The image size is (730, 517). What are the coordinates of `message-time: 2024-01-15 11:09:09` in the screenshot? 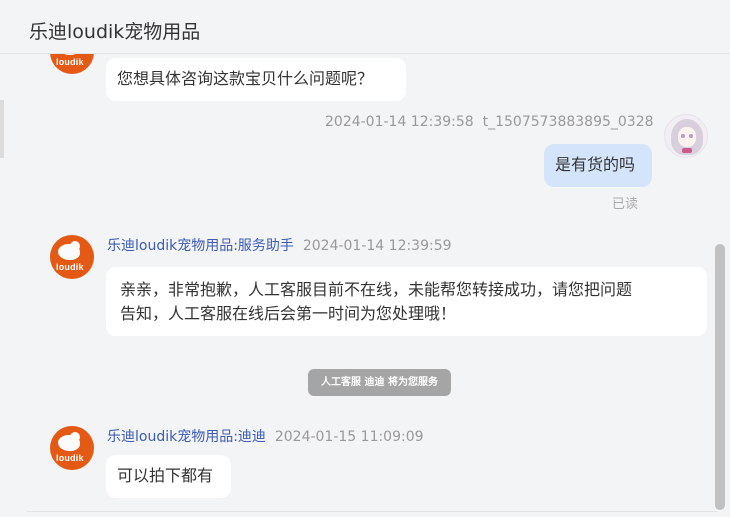 It's located at (349, 437).